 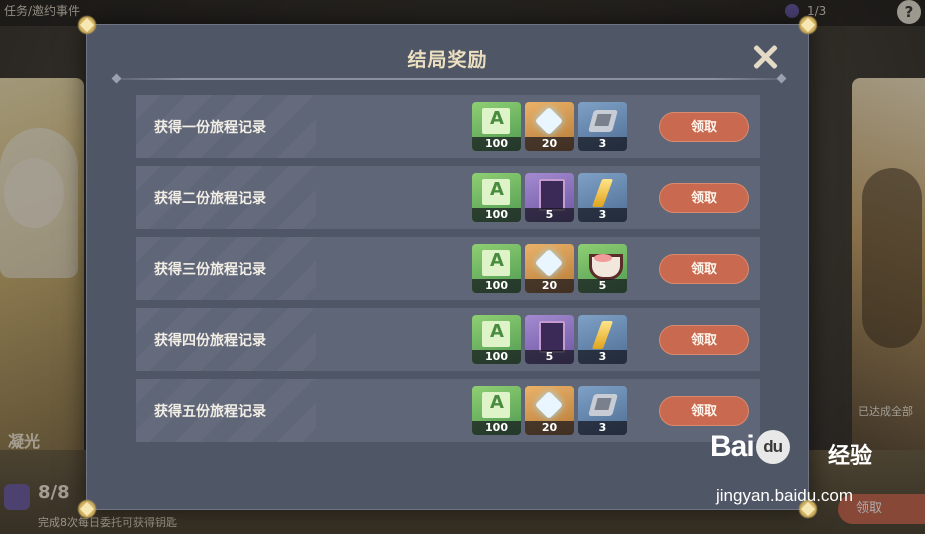 I want to click on watermark-logo: Bai du, so click(x=751, y=447).